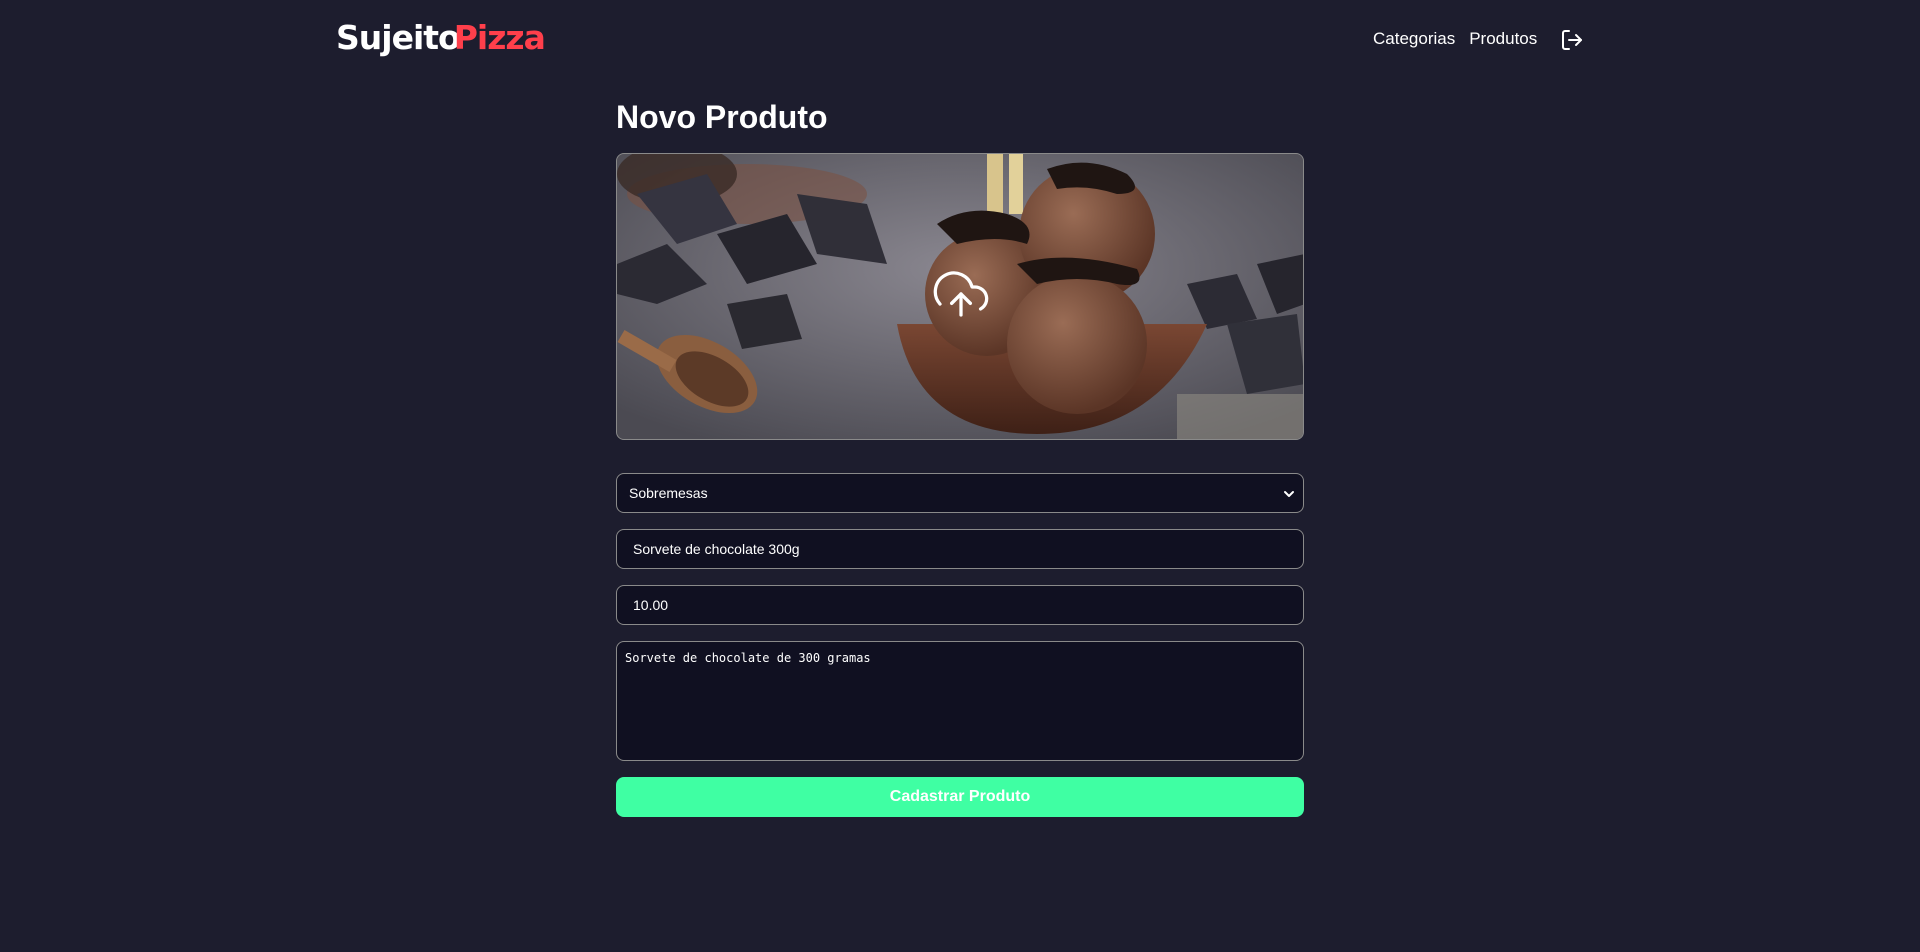  I want to click on logo-text-sujeito: Sujeito, so click(398, 37).